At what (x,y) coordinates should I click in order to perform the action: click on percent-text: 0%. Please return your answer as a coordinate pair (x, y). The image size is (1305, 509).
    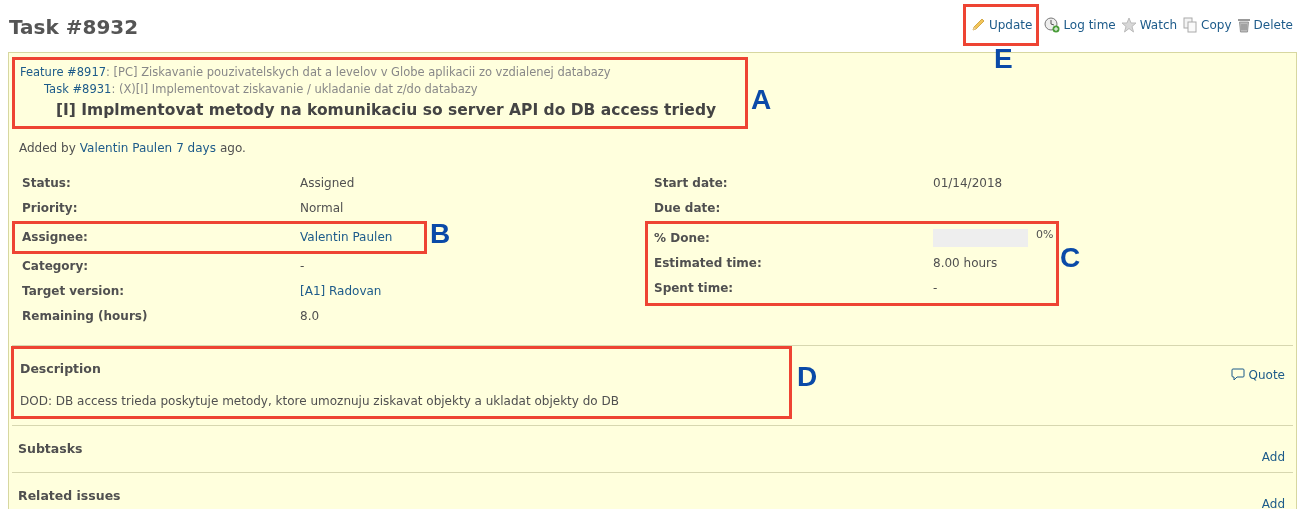
    Looking at the image, I should click on (1045, 235).